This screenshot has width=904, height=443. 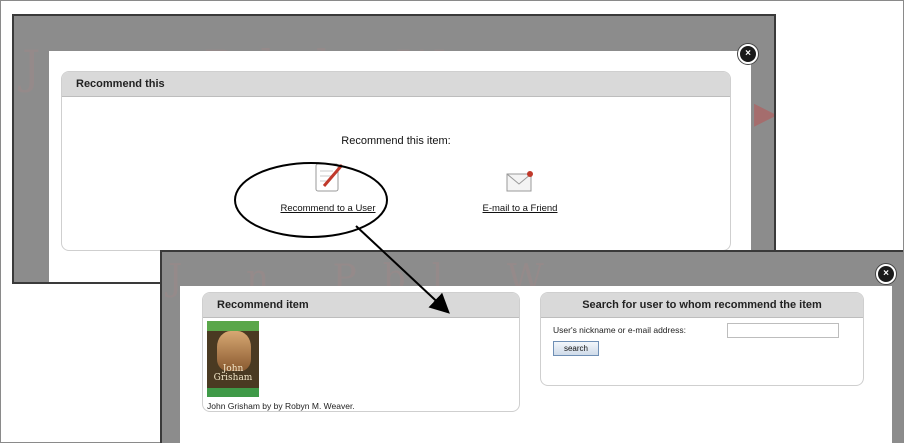 What do you see at coordinates (619, 330) in the screenshot?
I see `nickname-field-label: User's nickname or e-mail address:` at bounding box center [619, 330].